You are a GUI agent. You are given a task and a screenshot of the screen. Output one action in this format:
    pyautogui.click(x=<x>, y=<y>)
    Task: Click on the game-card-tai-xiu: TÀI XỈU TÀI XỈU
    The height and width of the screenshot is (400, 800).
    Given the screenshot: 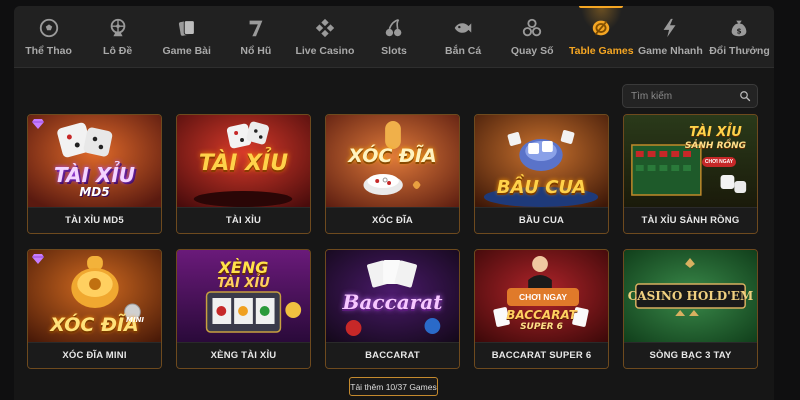 What is the action you would take?
    pyautogui.click(x=243, y=174)
    